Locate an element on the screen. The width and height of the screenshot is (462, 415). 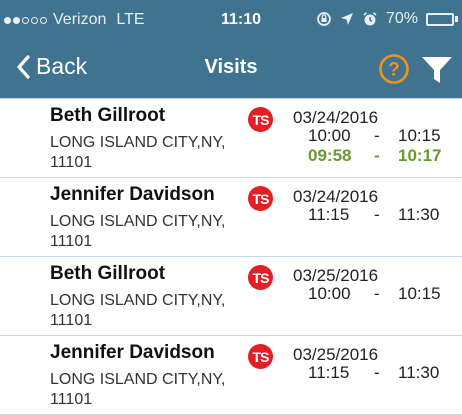
battery-icon is located at coordinates (442, 19).